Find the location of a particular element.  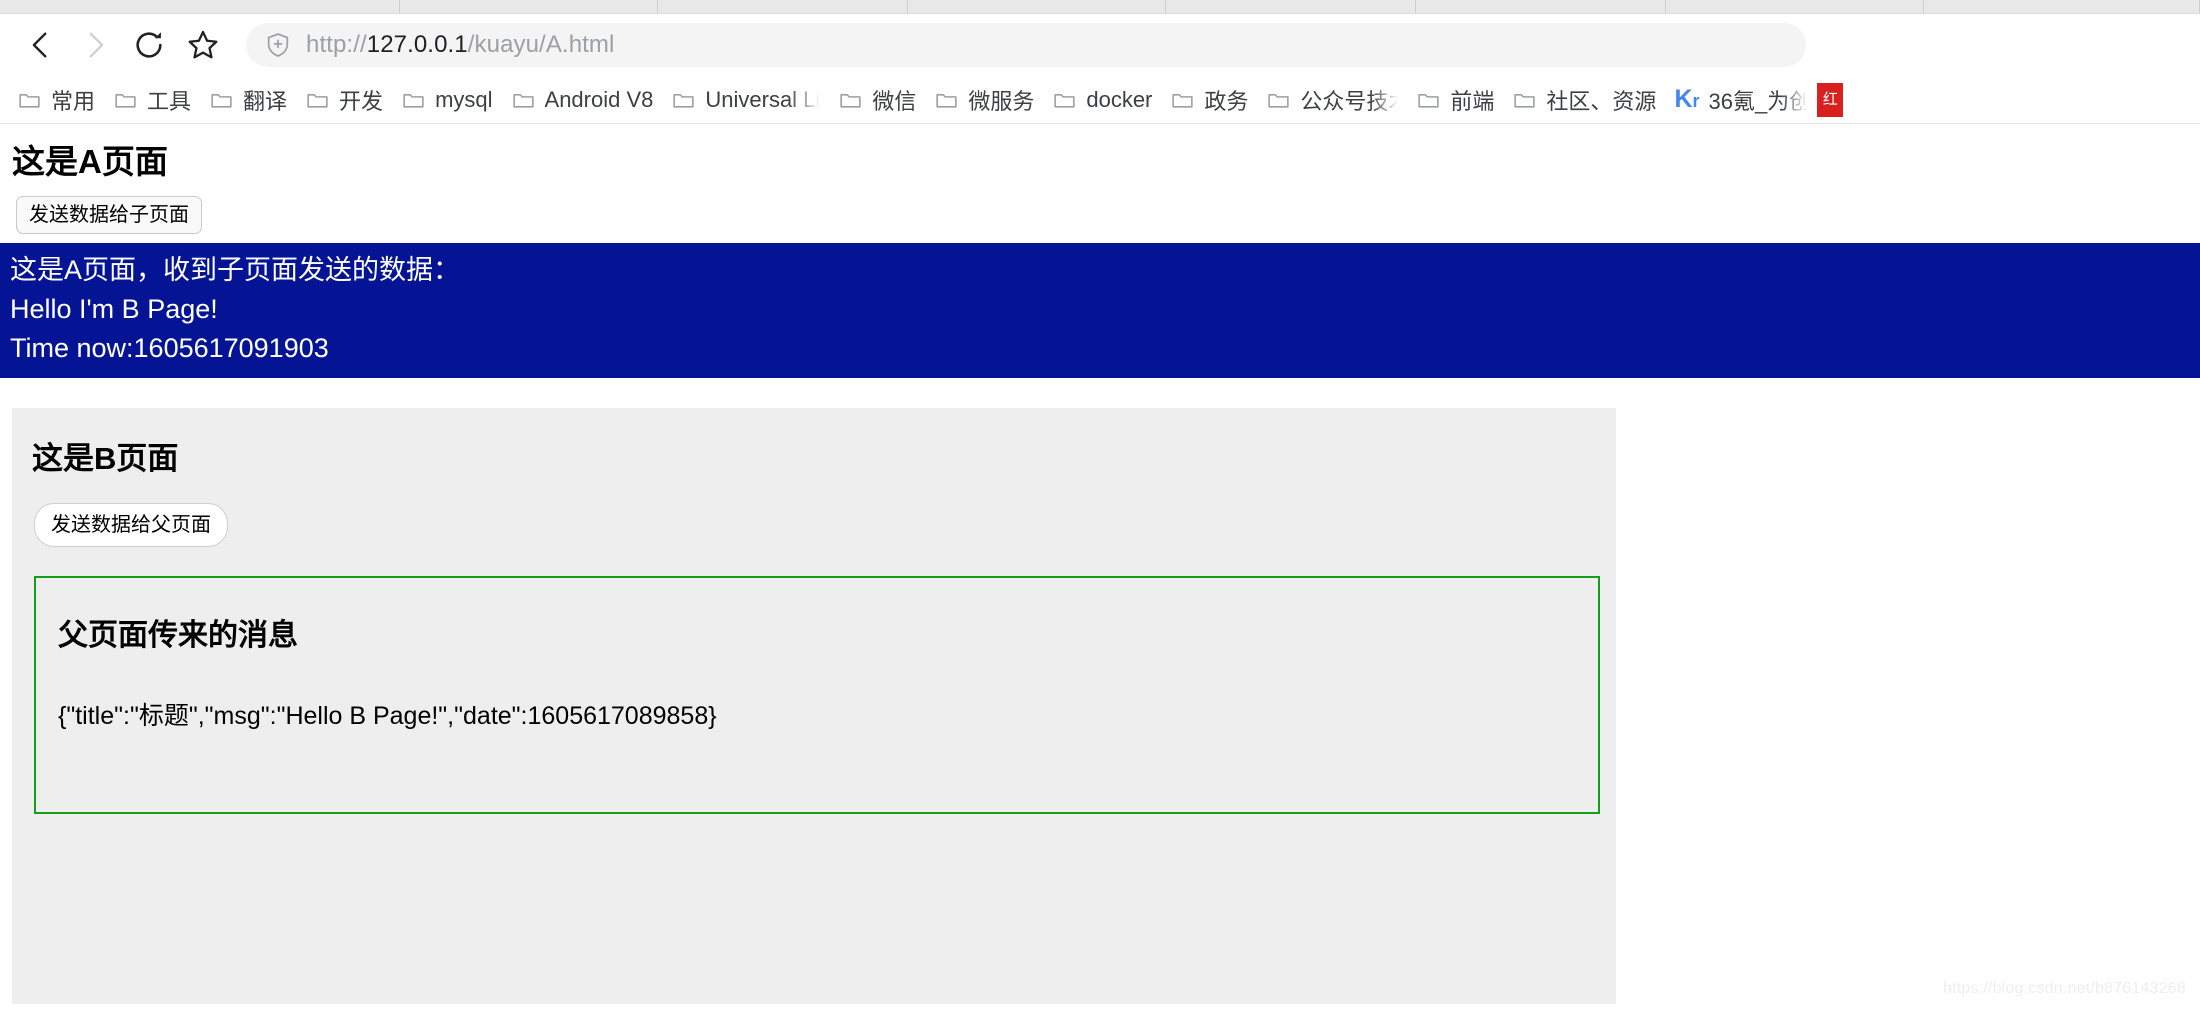

address-bar: http://127.0.0.1/kuayu/A.html is located at coordinates (1026, 45).